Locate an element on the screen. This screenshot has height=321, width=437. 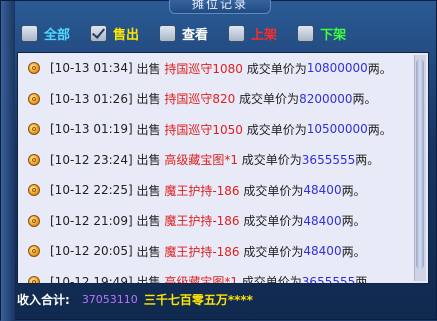
filter-all-label: 全部 is located at coordinates (57, 35).